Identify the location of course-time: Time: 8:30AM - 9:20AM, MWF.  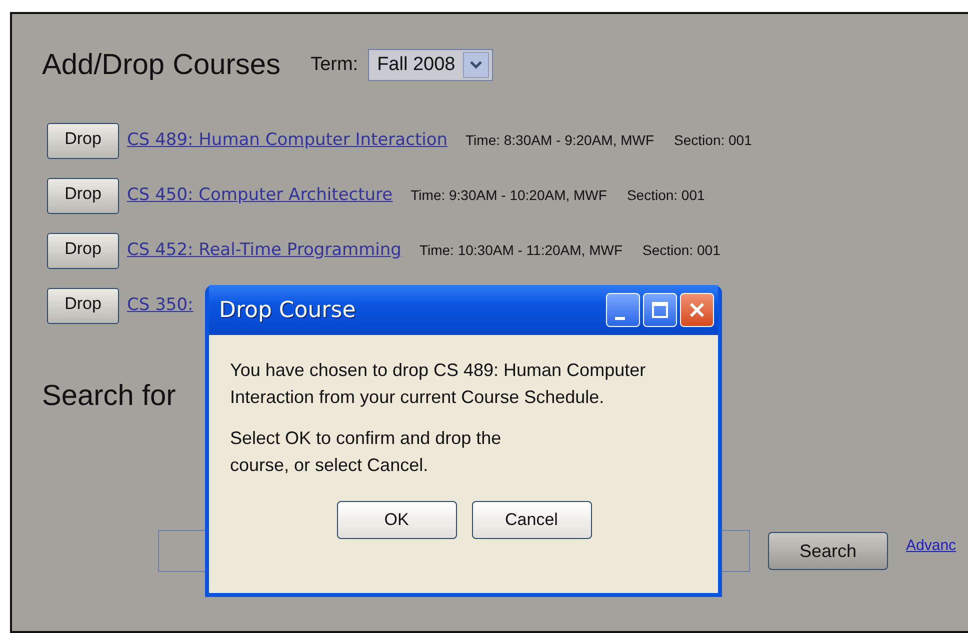
(560, 140).